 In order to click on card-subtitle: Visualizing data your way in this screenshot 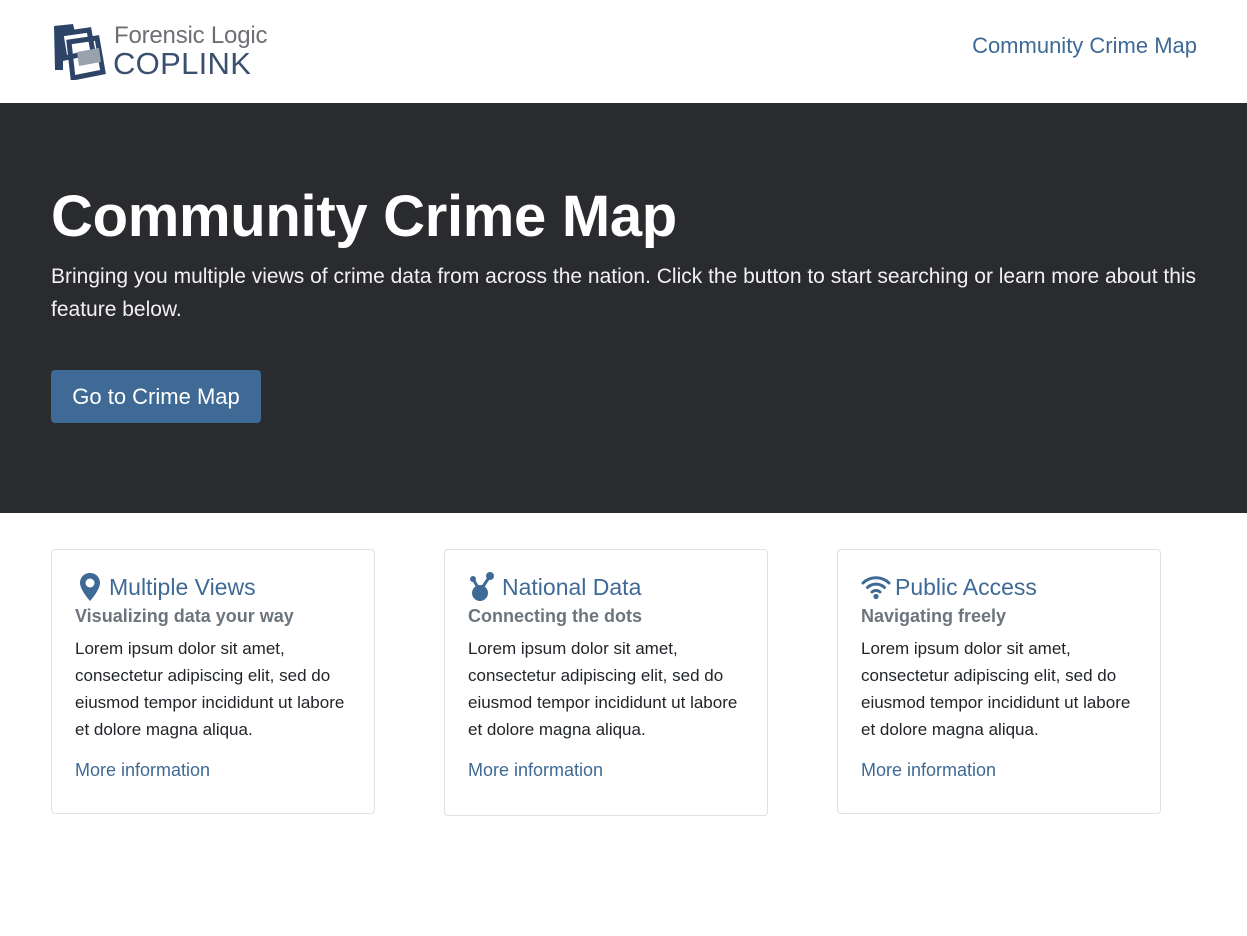, I will do `click(184, 616)`.